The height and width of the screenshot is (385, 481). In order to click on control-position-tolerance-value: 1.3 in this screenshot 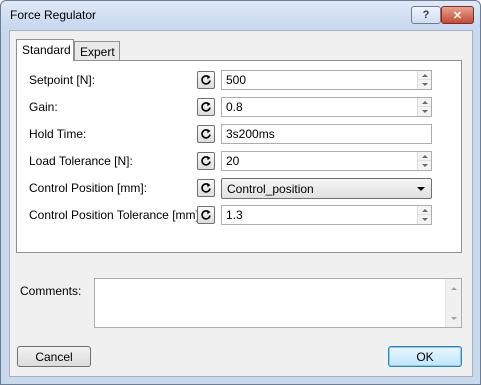, I will do `click(234, 215)`.